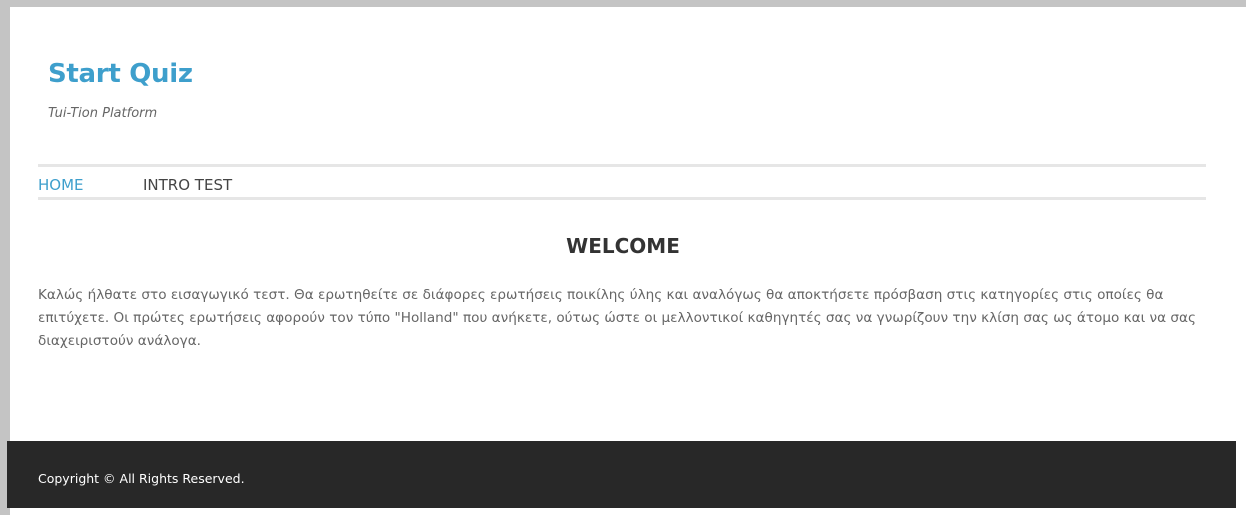 The height and width of the screenshot is (515, 1246). What do you see at coordinates (187, 185) in the screenshot?
I see `nav-item-intro-test: INTRO TEST` at bounding box center [187, 185].